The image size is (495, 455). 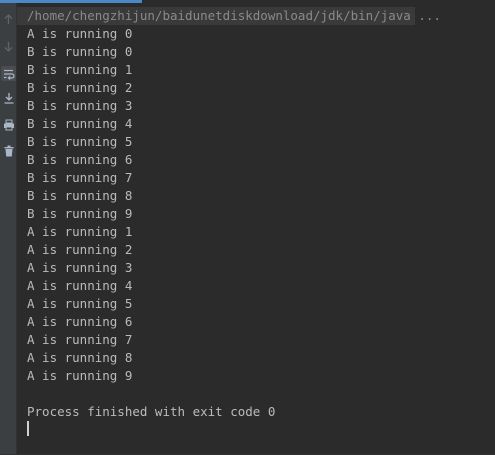 What do you see at coordinates (80, 51) in the screenshot?
I see `output-line: B is running 0` at bounding box center [80, 51].